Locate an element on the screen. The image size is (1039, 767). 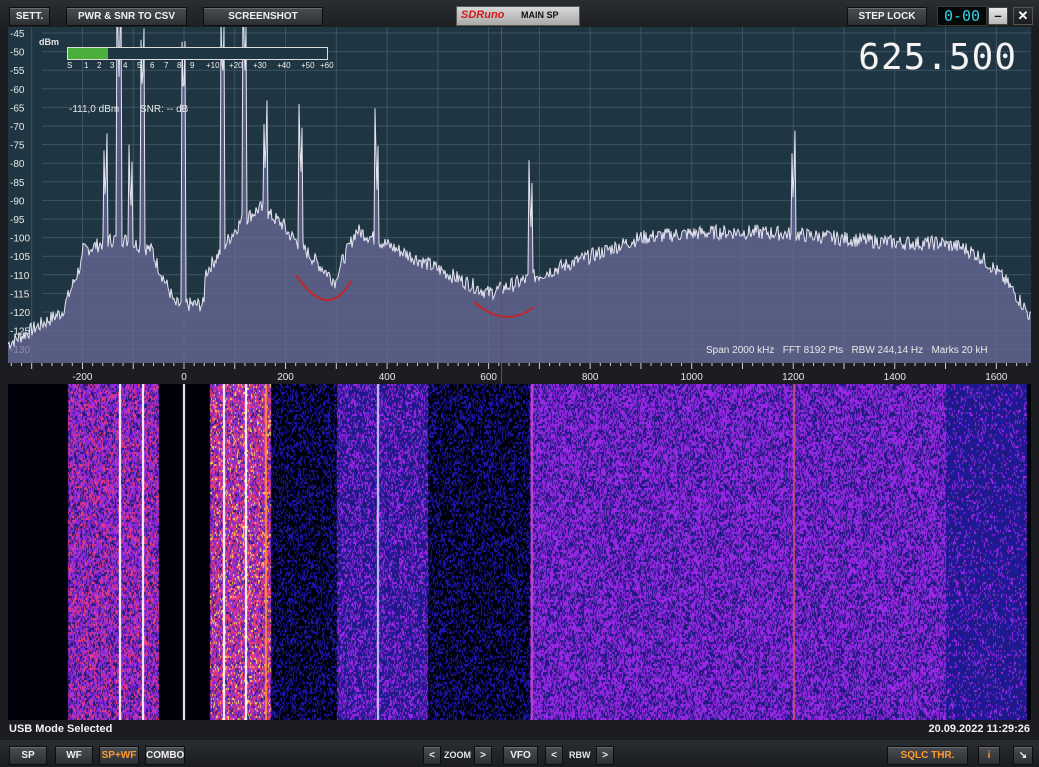
dbm-unit-label: dBm is located at coordinates (49, 42).